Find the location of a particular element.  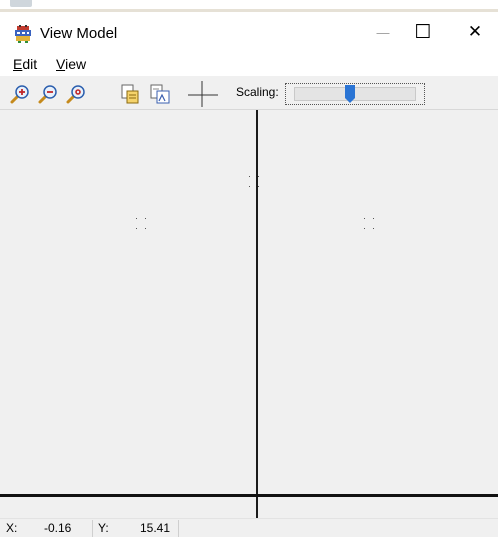

vertical-axis-line is located at coordinates (257, 314).